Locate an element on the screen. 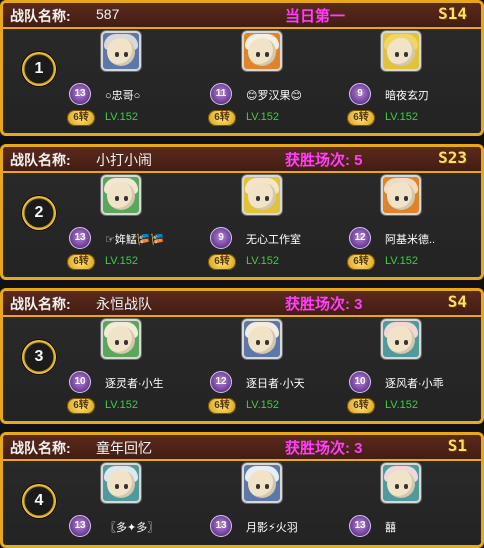 The image size is (484, 548). member-name: 无心工作室 is located at coordinates (273, 240).